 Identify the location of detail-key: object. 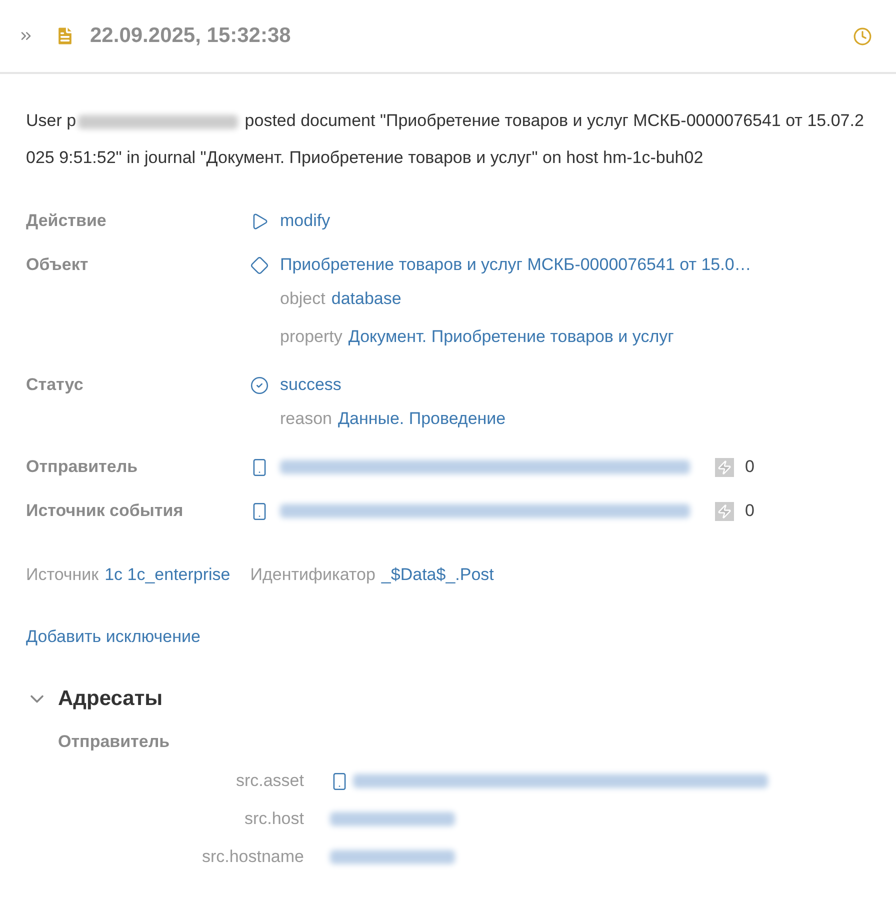
(303, 299).